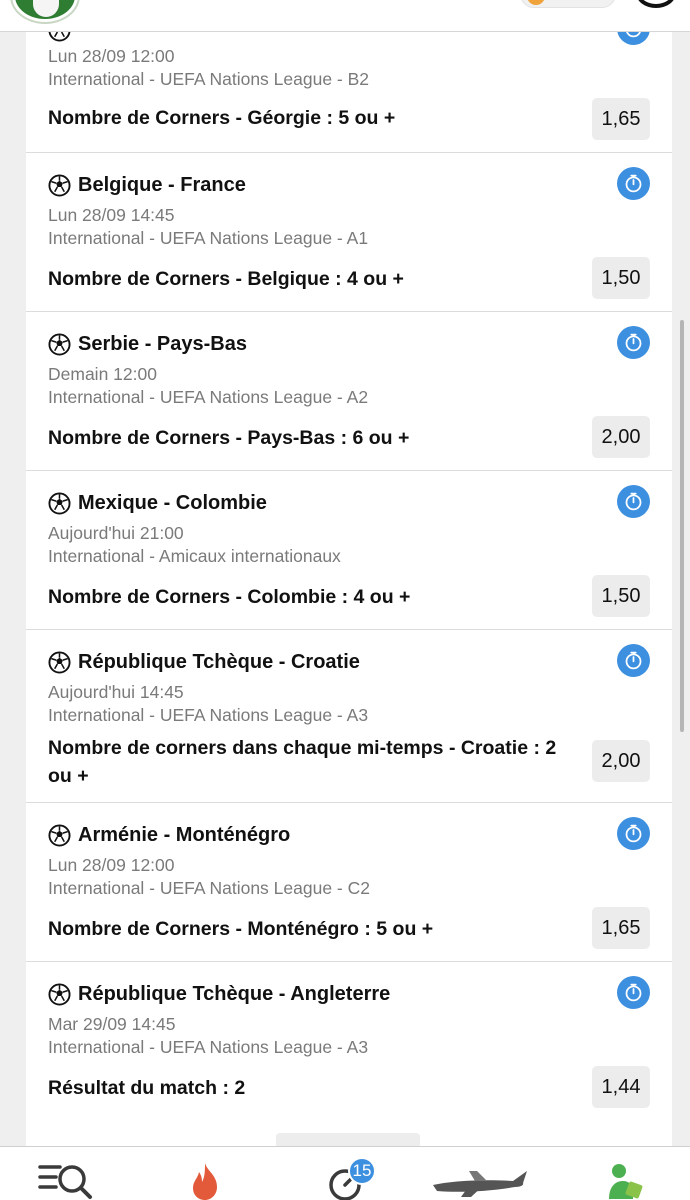 The width and height of the screenshot is (690, 1200). I want to click on match-title: République Tchèque - Croatie, so click(204, 662).